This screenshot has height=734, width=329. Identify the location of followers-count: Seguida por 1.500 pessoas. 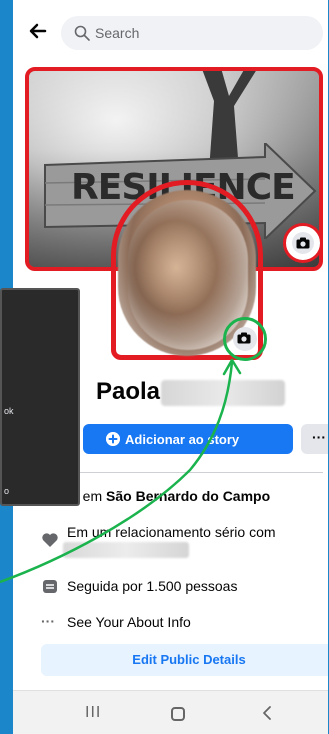
(152, 586).